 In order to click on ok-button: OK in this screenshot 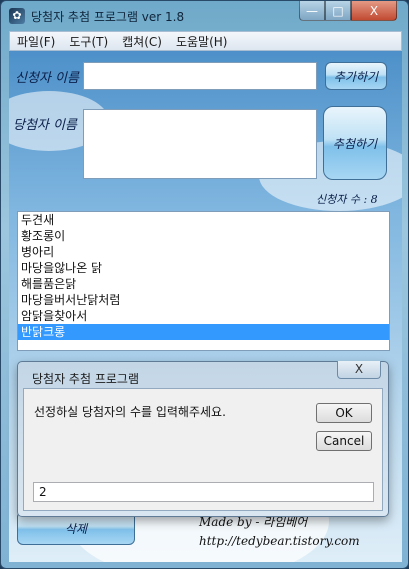, I will do `click(344, 413)`.